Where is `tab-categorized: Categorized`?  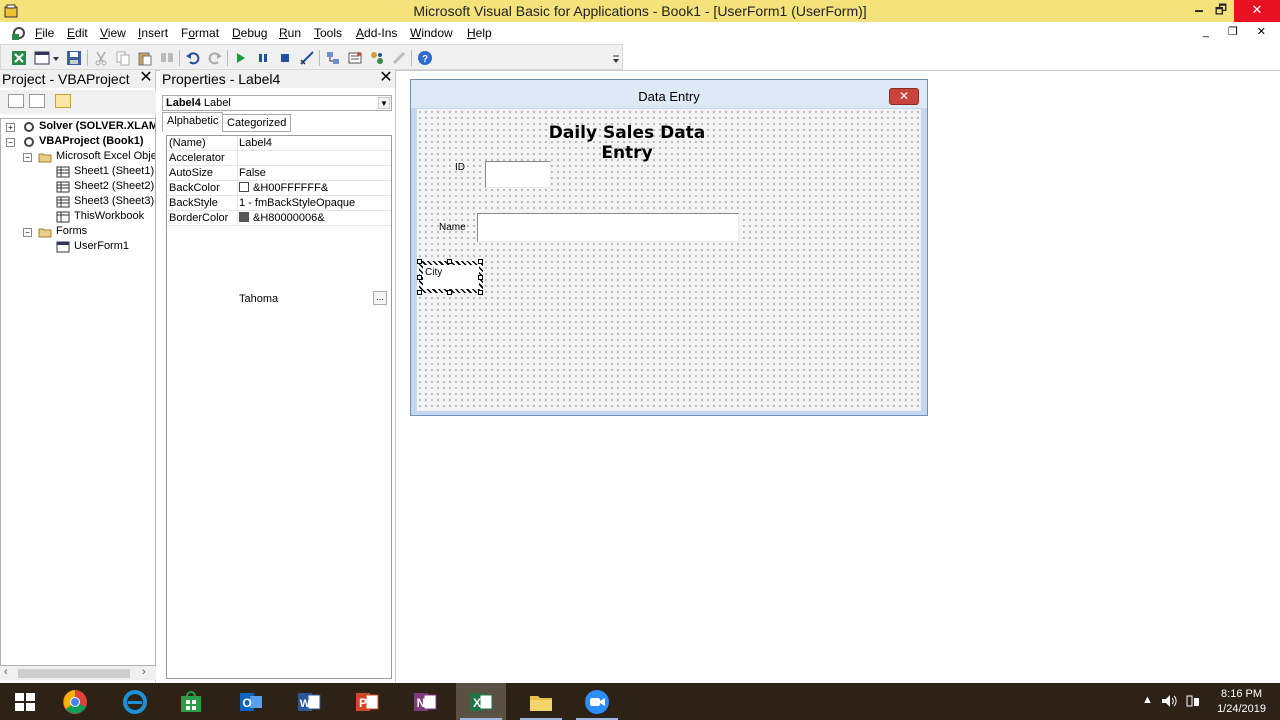 tab-categorized: Categorized is located at coordinates (257, 123).